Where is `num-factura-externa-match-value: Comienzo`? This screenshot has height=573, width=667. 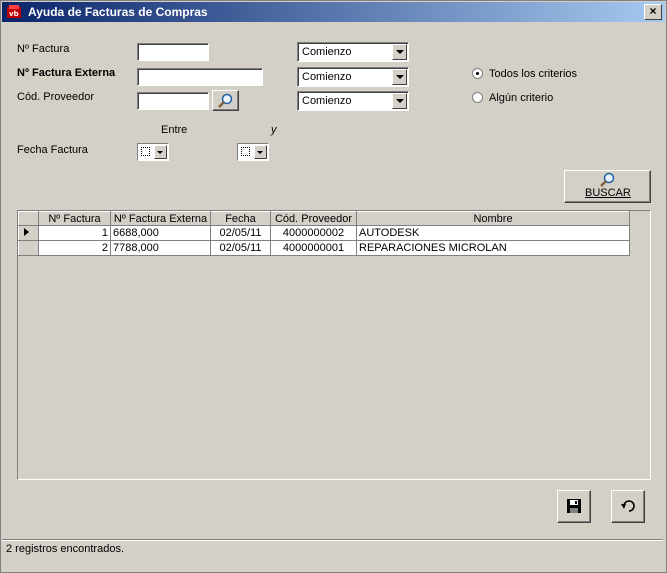 num-factura-externa-match-value: Comienzo is located at coordinates (327, 77).